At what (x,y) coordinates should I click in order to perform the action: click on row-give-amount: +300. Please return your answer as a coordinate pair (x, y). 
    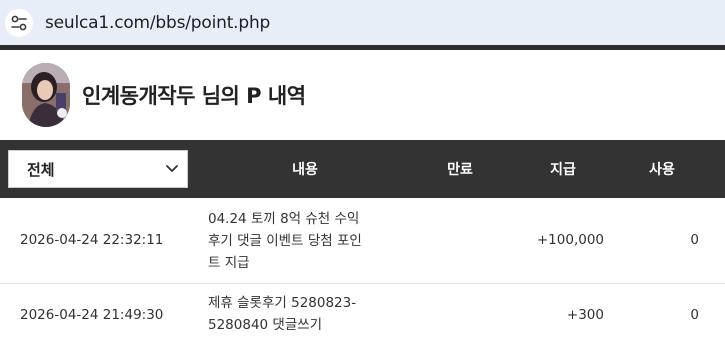
    Looking at the image, I should click on (585, 315).